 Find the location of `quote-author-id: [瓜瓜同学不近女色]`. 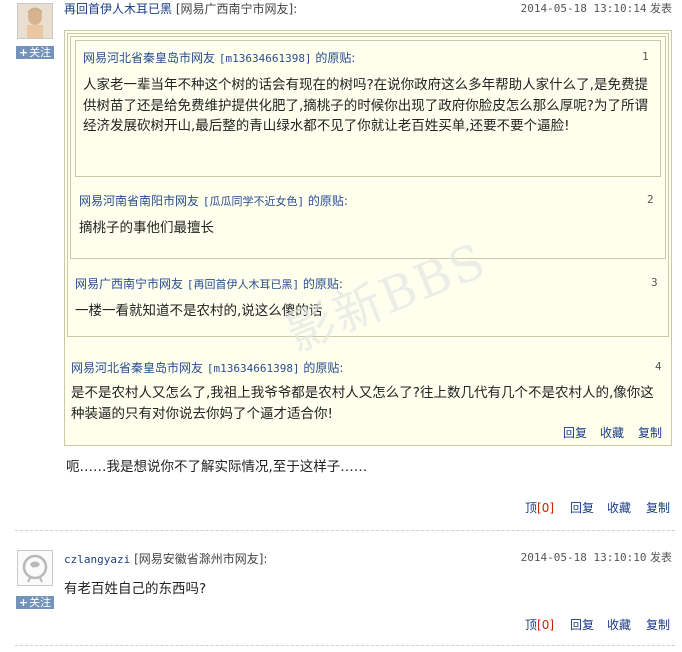

quote-author-id: [瓜瓜同学不近女色] is located at coordinates (253, 201).